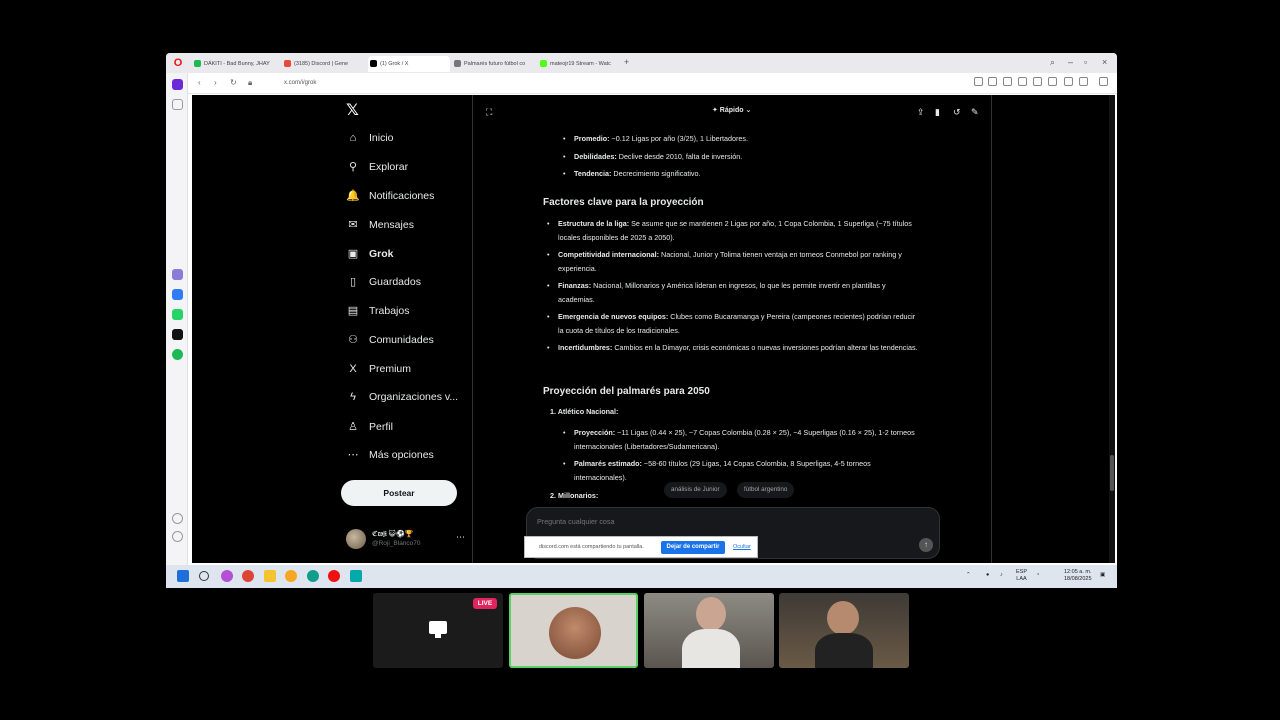  I want to click on chrome-canary-icon, so click(291, 576).